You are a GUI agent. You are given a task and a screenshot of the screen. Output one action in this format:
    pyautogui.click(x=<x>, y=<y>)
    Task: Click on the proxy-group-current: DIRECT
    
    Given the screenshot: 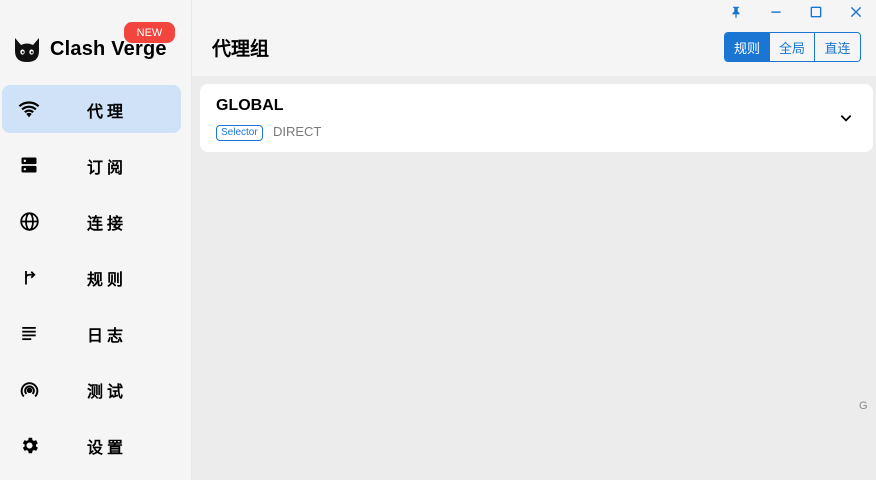 What is the action you would take?
    pyautogui.click(x=297, y=131)
    